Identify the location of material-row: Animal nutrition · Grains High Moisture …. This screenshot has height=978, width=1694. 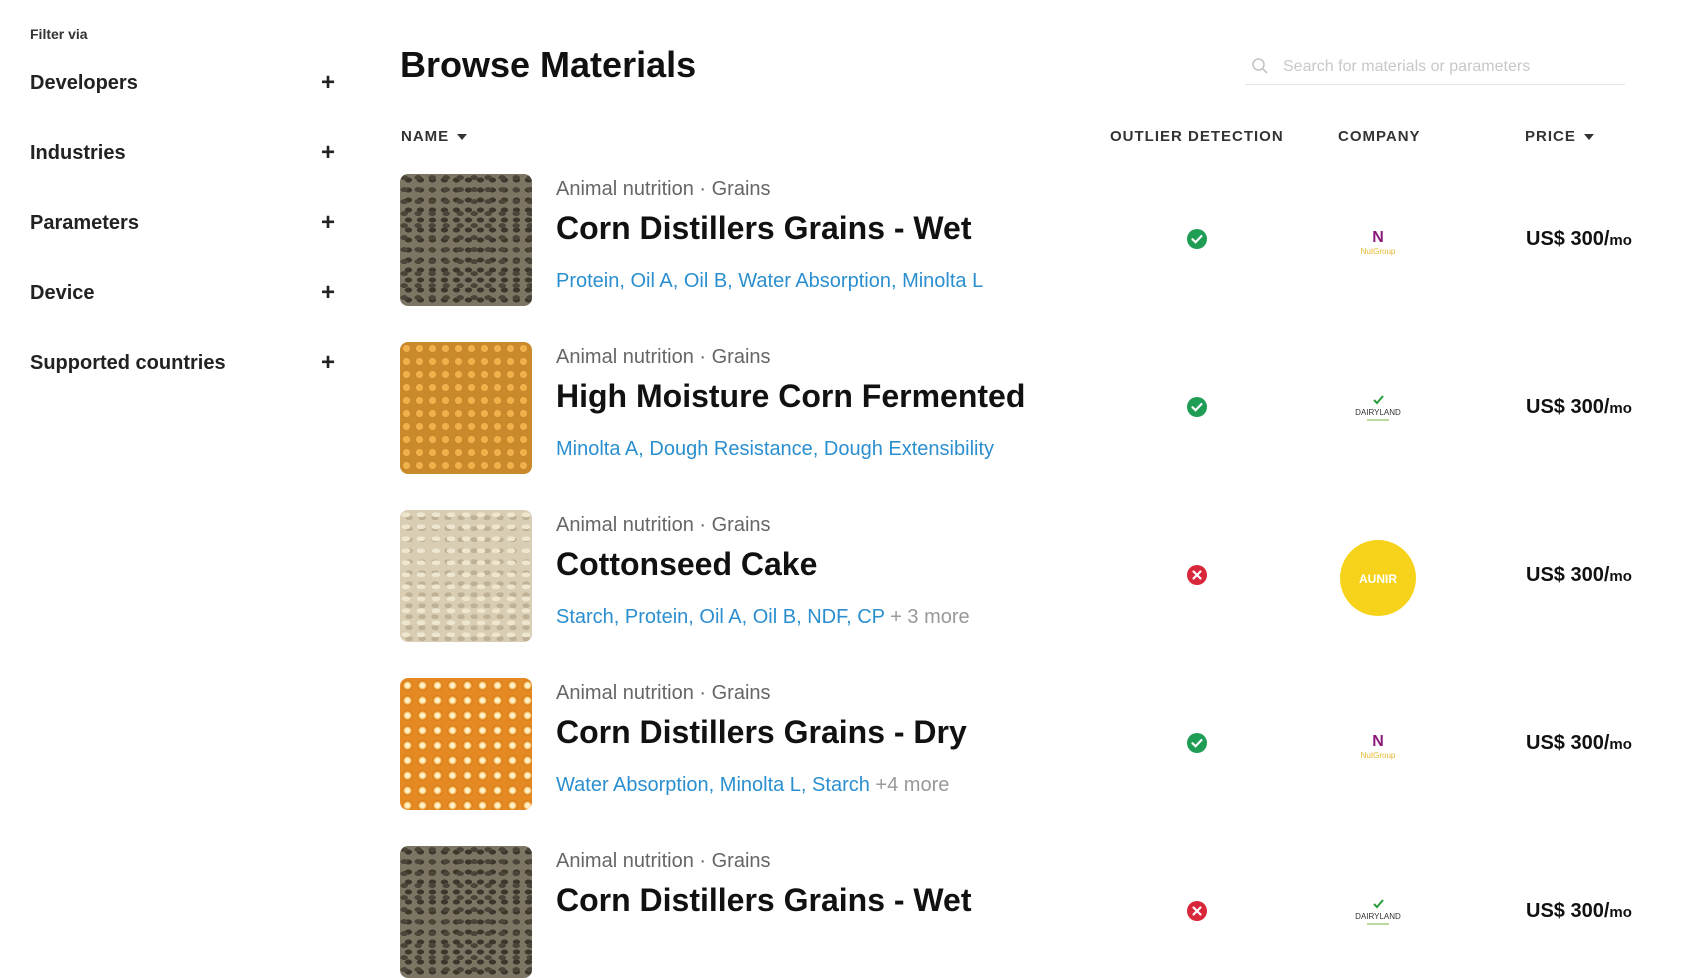
(1030, 408).